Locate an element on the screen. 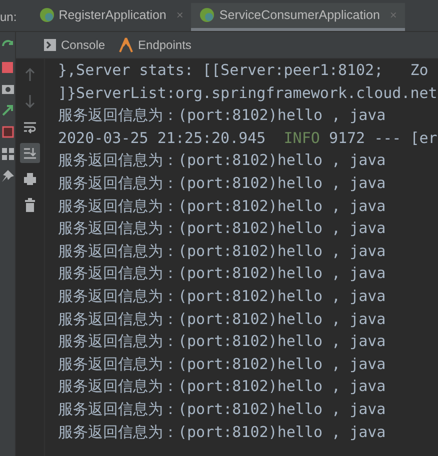  endpoints-icon is located at coordinates (126, 45).